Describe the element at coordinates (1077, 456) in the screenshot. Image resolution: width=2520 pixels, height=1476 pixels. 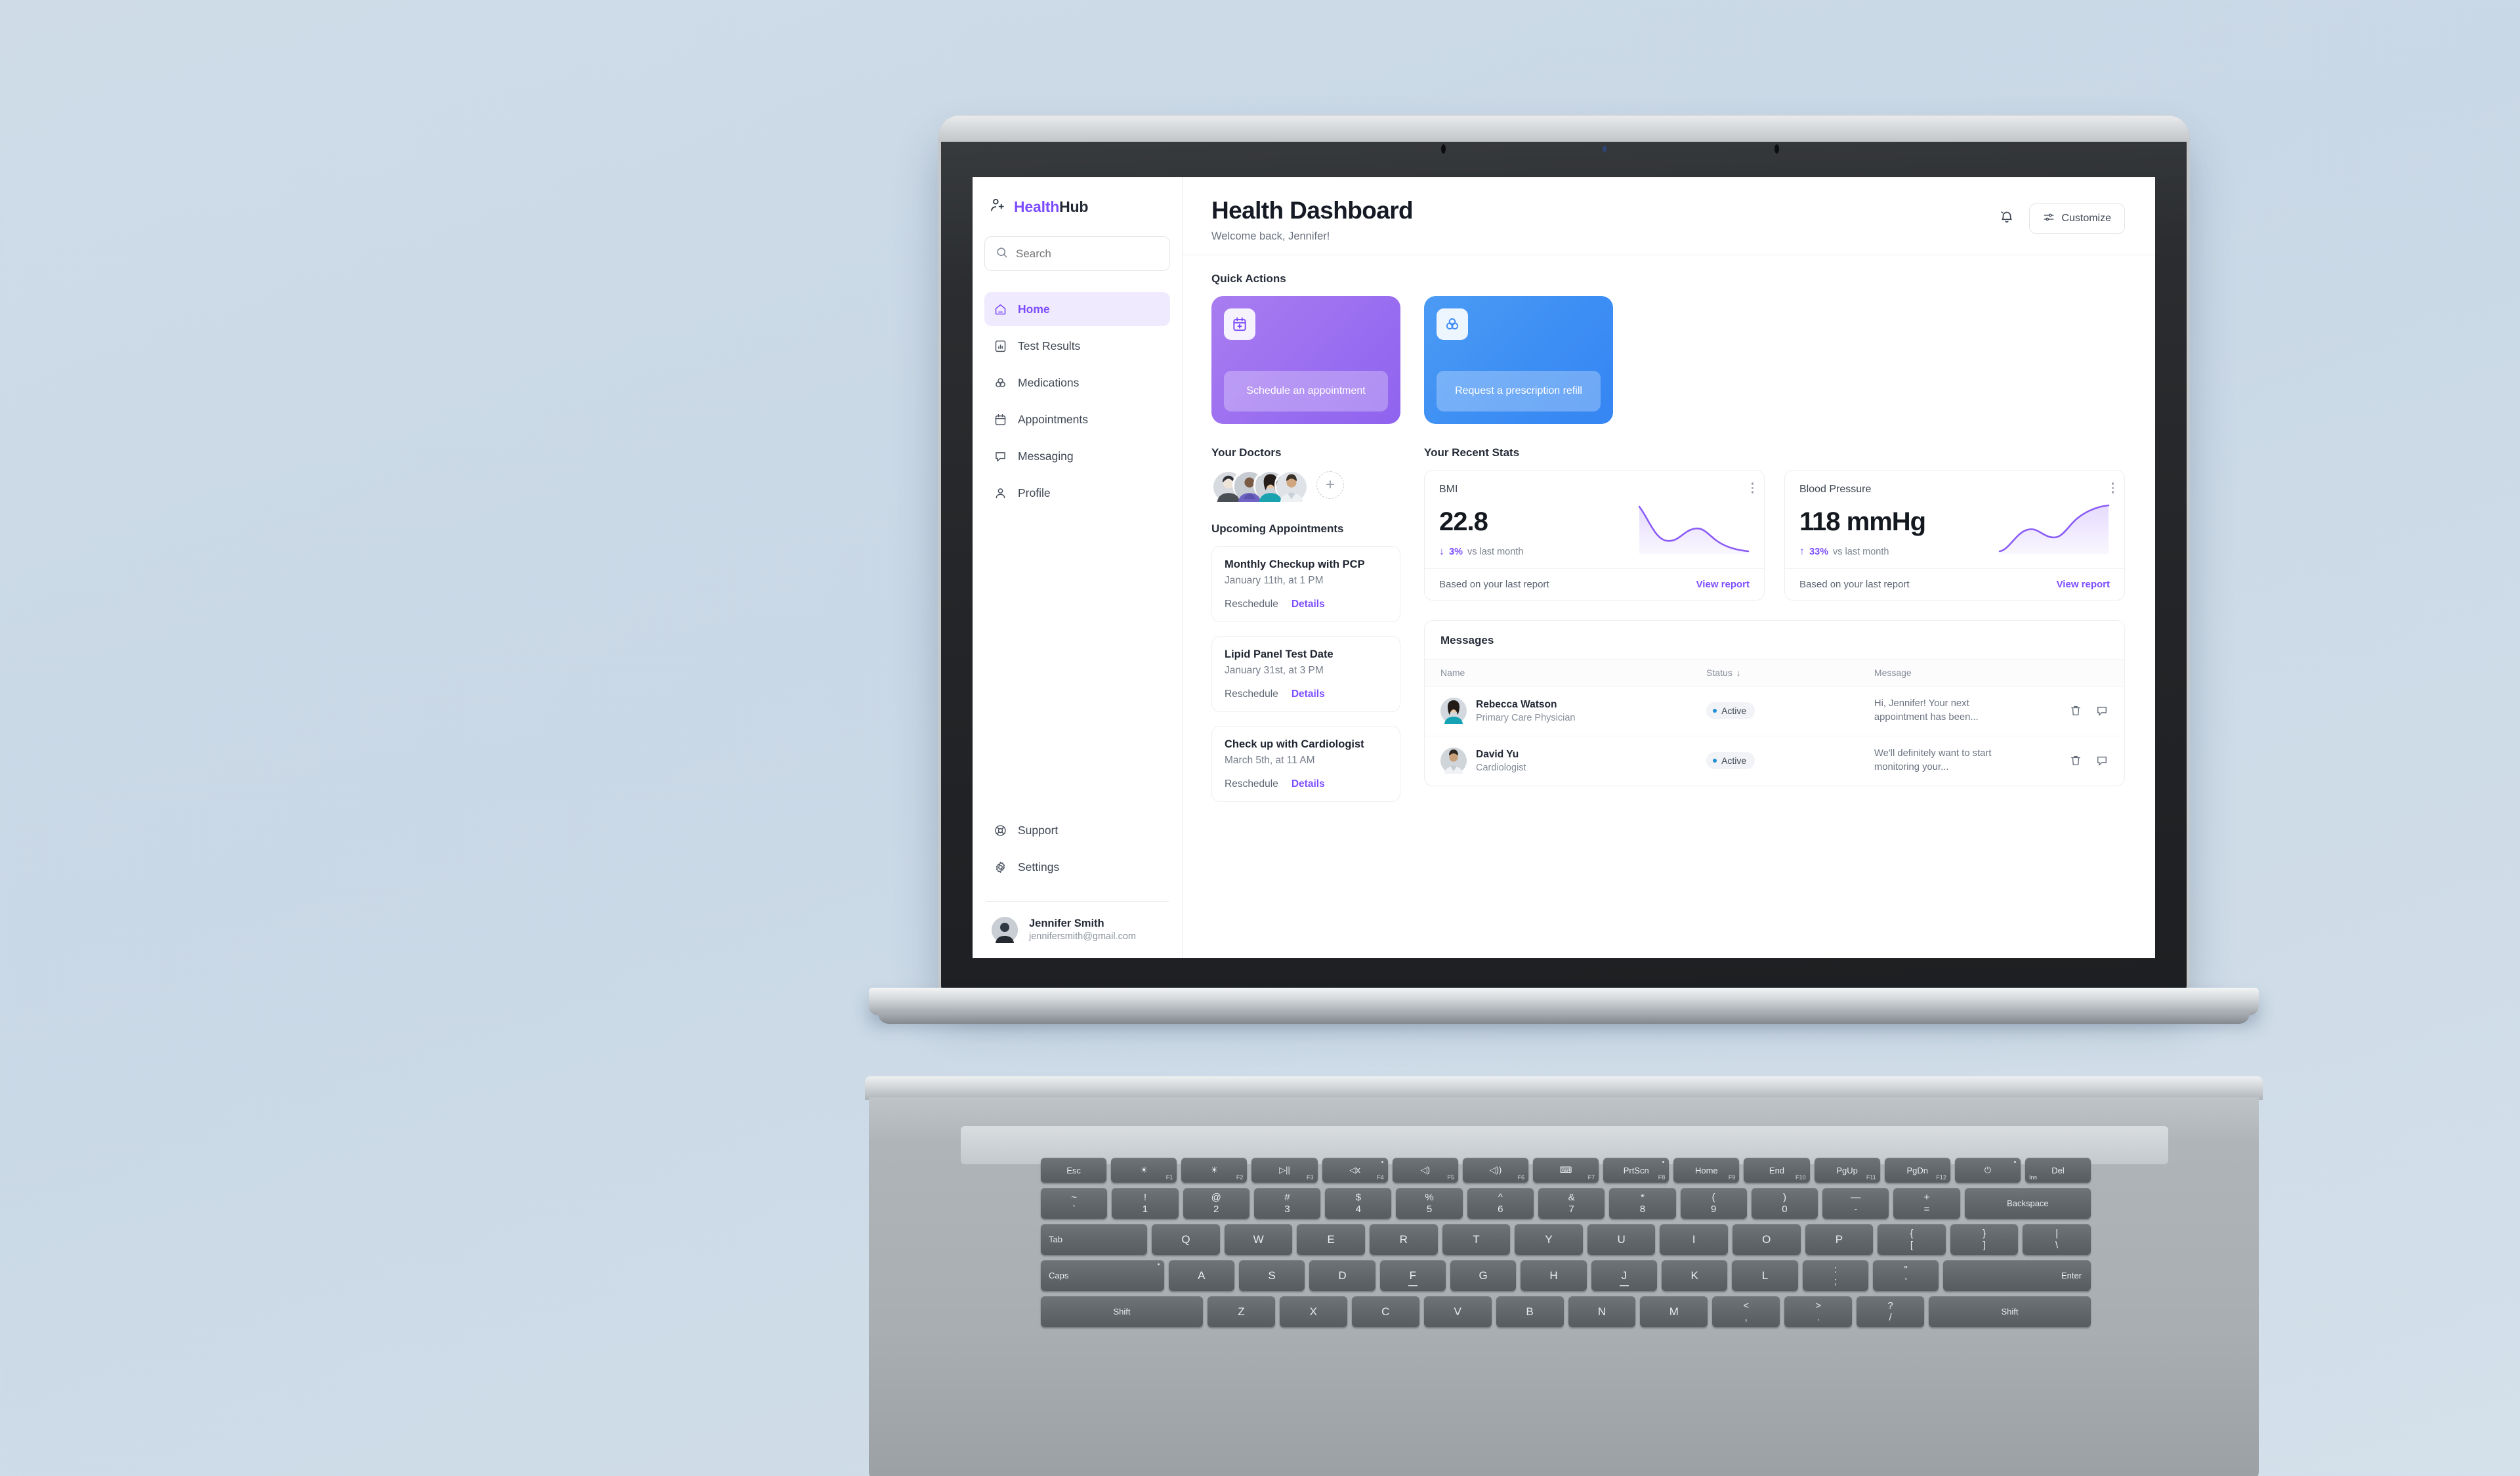
I see `sidebar-item-messaging: Messaging` at that location.